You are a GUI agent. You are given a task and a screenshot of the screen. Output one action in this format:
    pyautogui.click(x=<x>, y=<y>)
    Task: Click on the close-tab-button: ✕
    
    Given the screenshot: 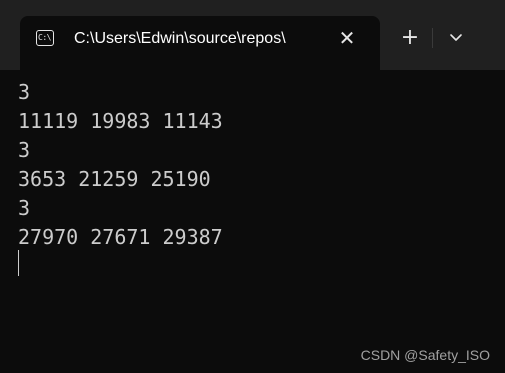 What is the action you would take?
    pyautogui.click(x=347, y=38)
    